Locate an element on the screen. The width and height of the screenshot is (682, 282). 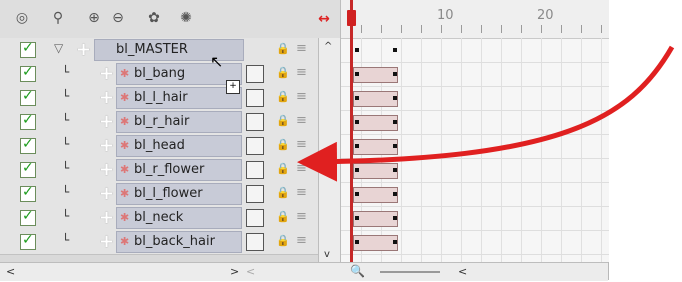
add-layer-icon: ⊕ is located at coordinates (94, 18).